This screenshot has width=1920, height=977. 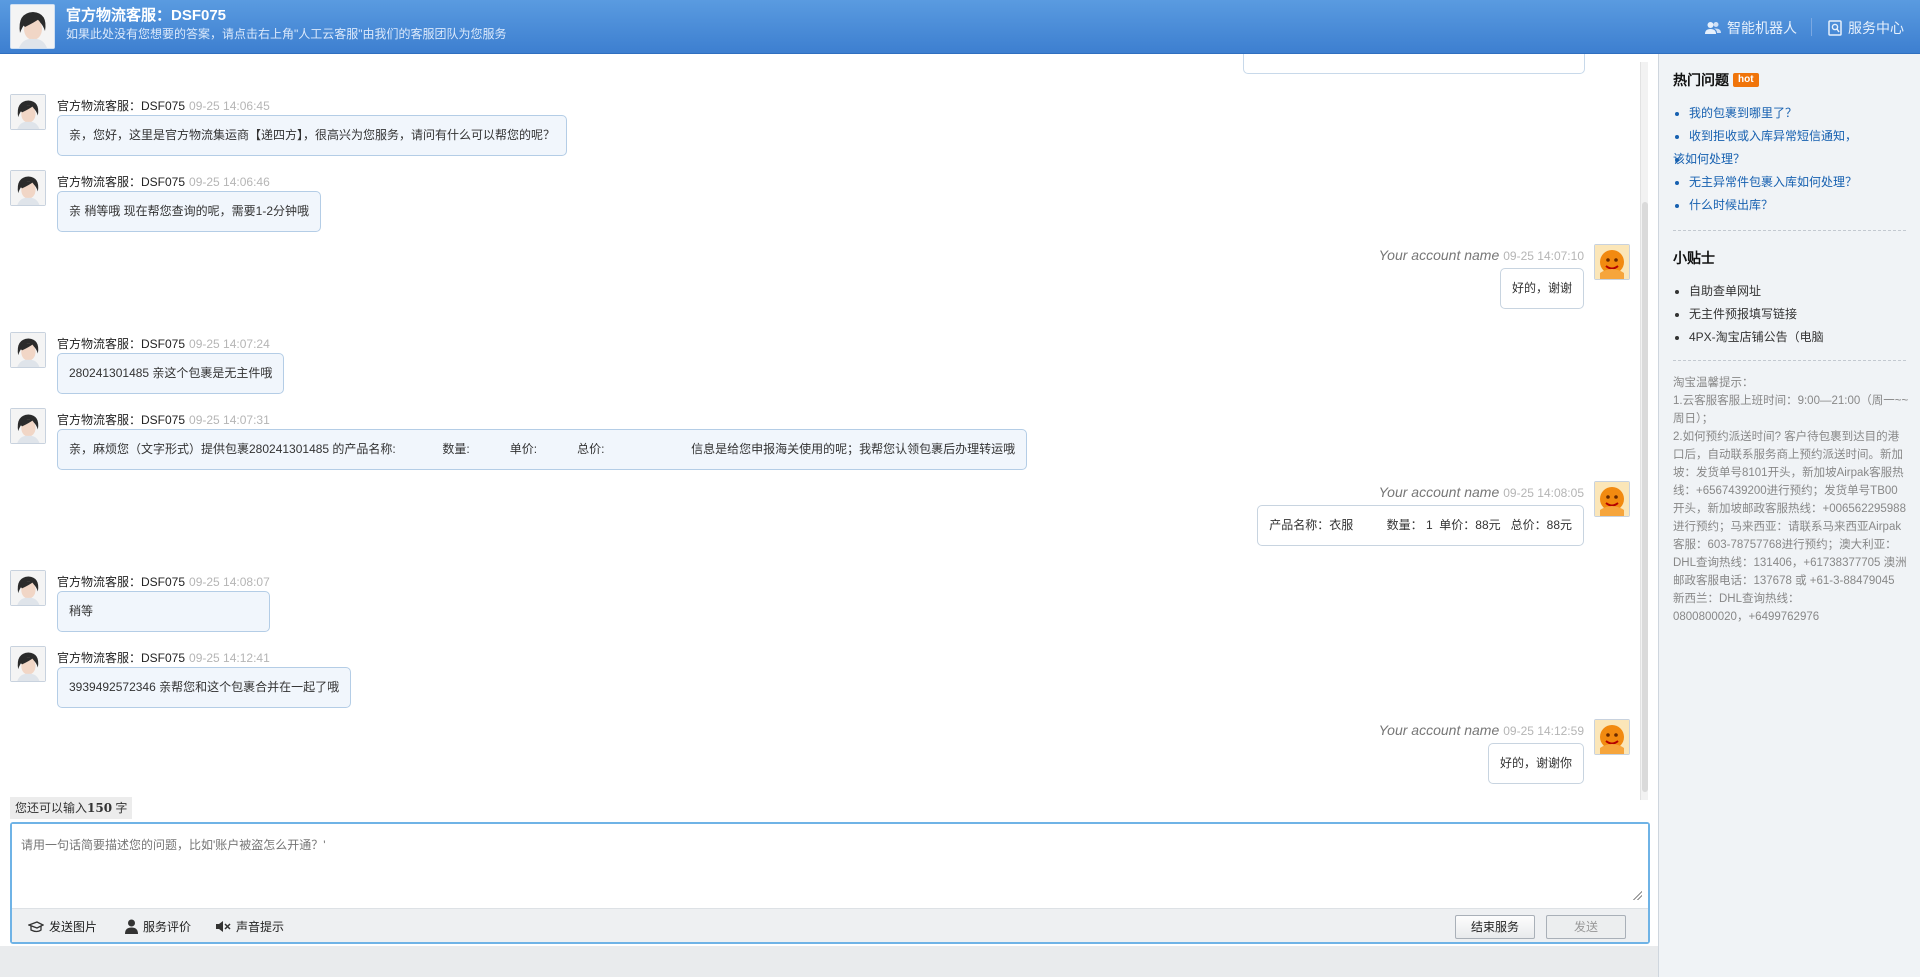 I want to click on sound-alert-label: 声音提示, so click(x=260, y=927).